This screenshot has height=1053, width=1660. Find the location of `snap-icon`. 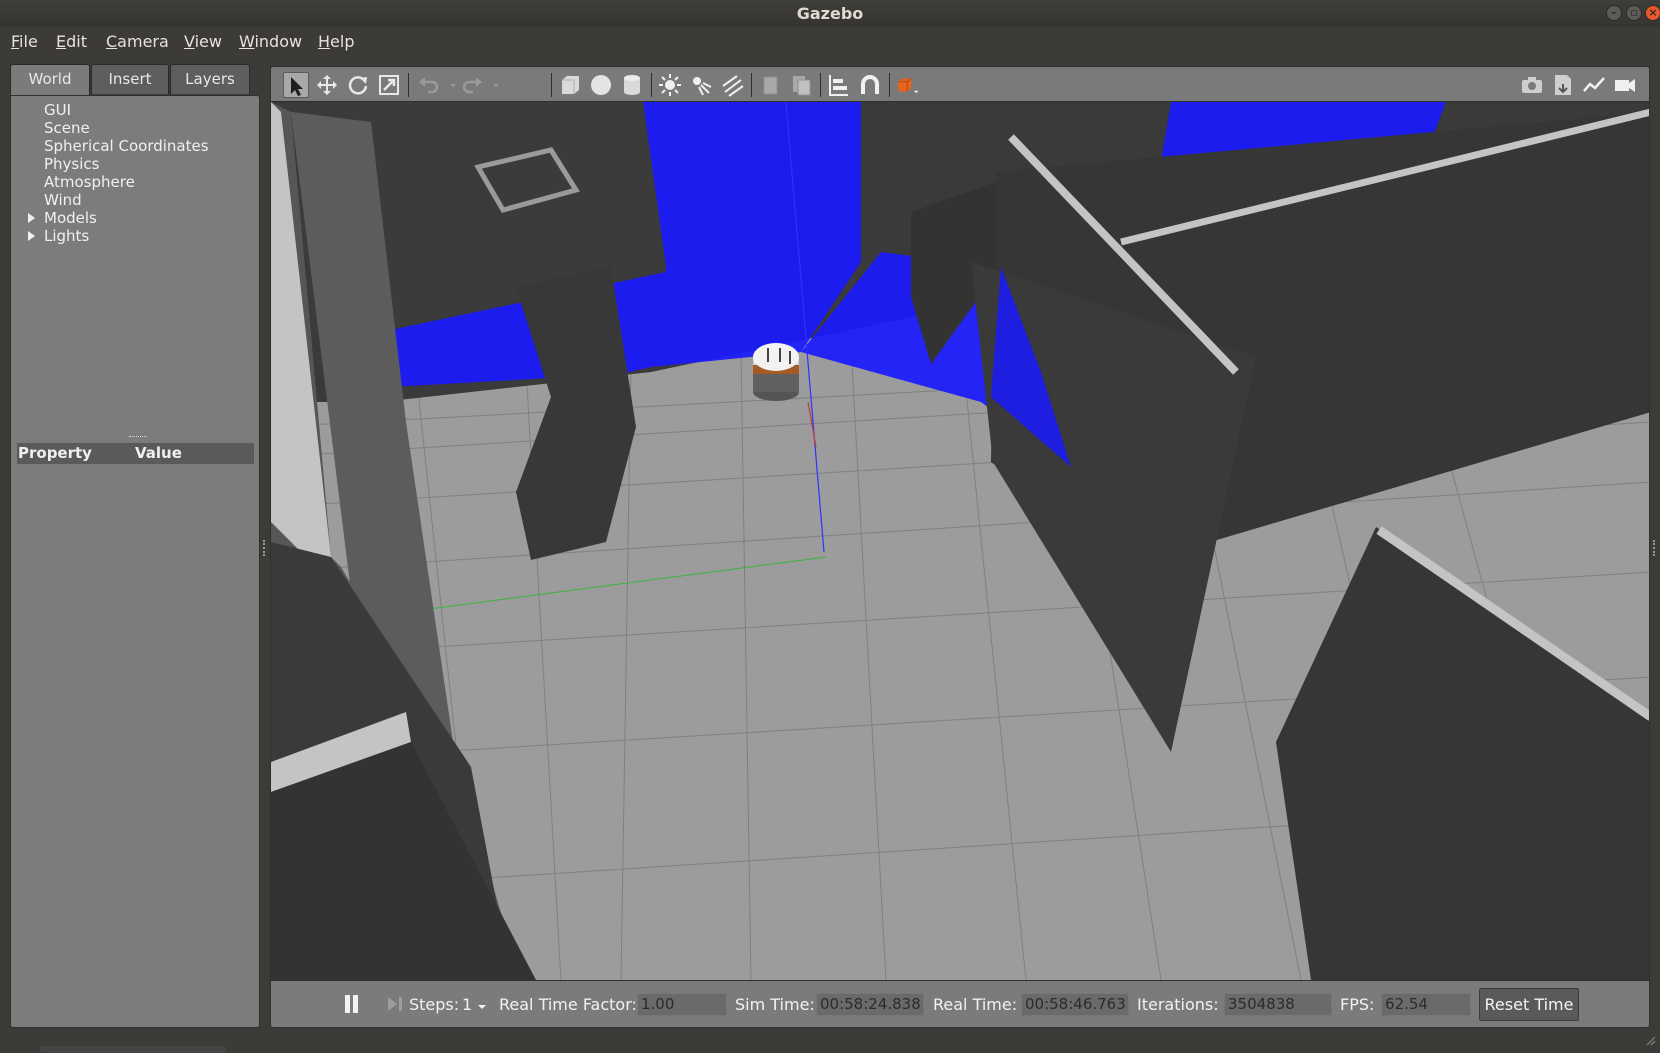

snap-icon is located at coordinates (870, 84).